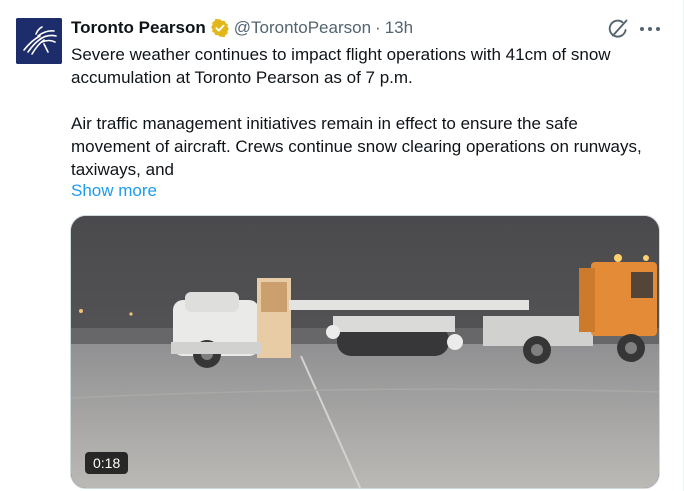 The width and height of the screenshot is (684, 491). I want to click on more-options-icon, so click(650, 29).